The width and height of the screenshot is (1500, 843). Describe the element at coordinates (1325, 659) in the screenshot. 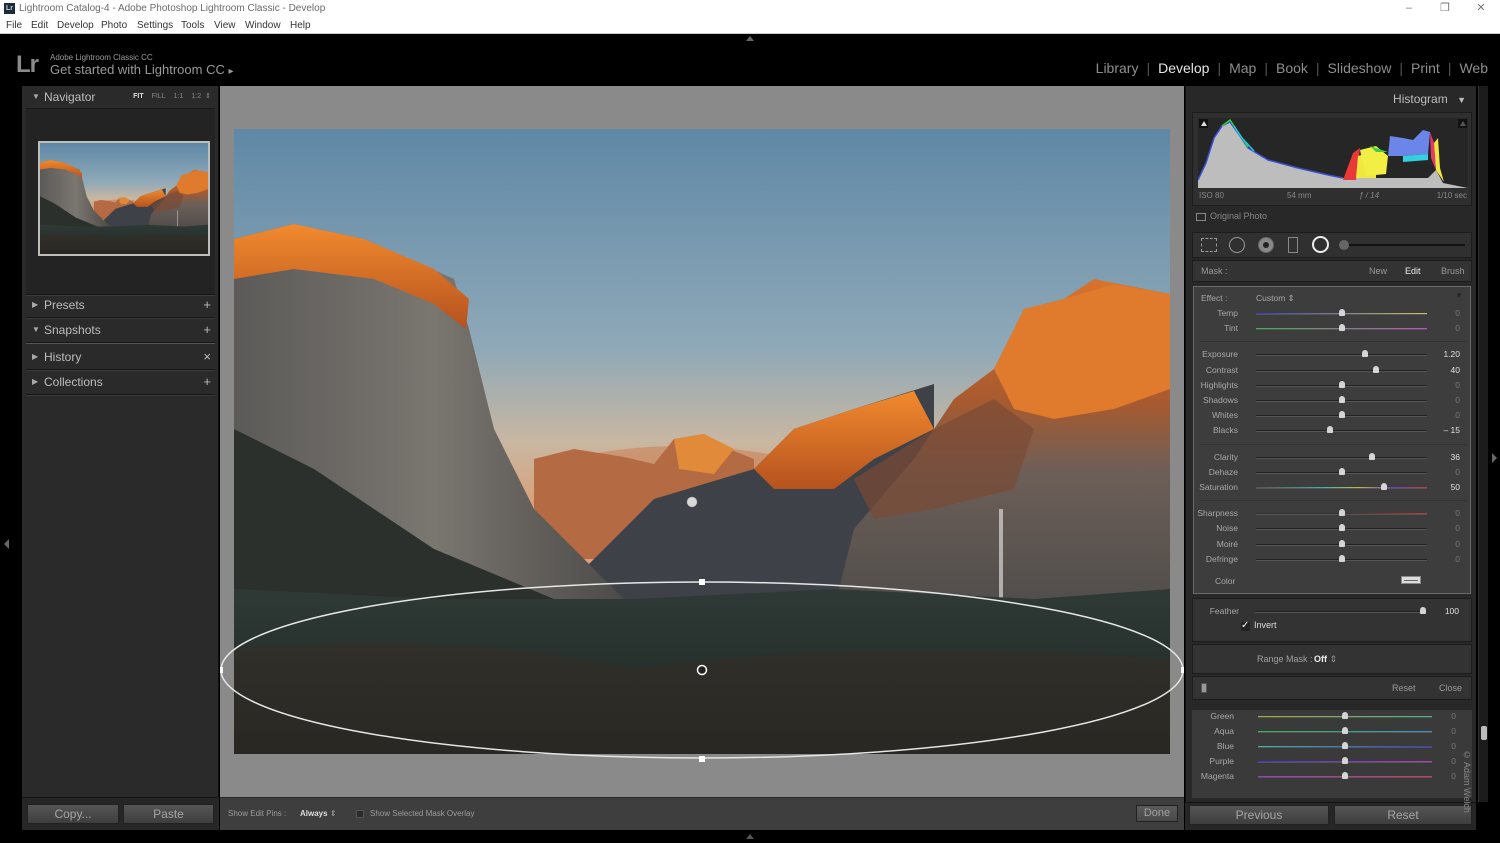

I see `range-mask-select: Off ⇕` at that location.